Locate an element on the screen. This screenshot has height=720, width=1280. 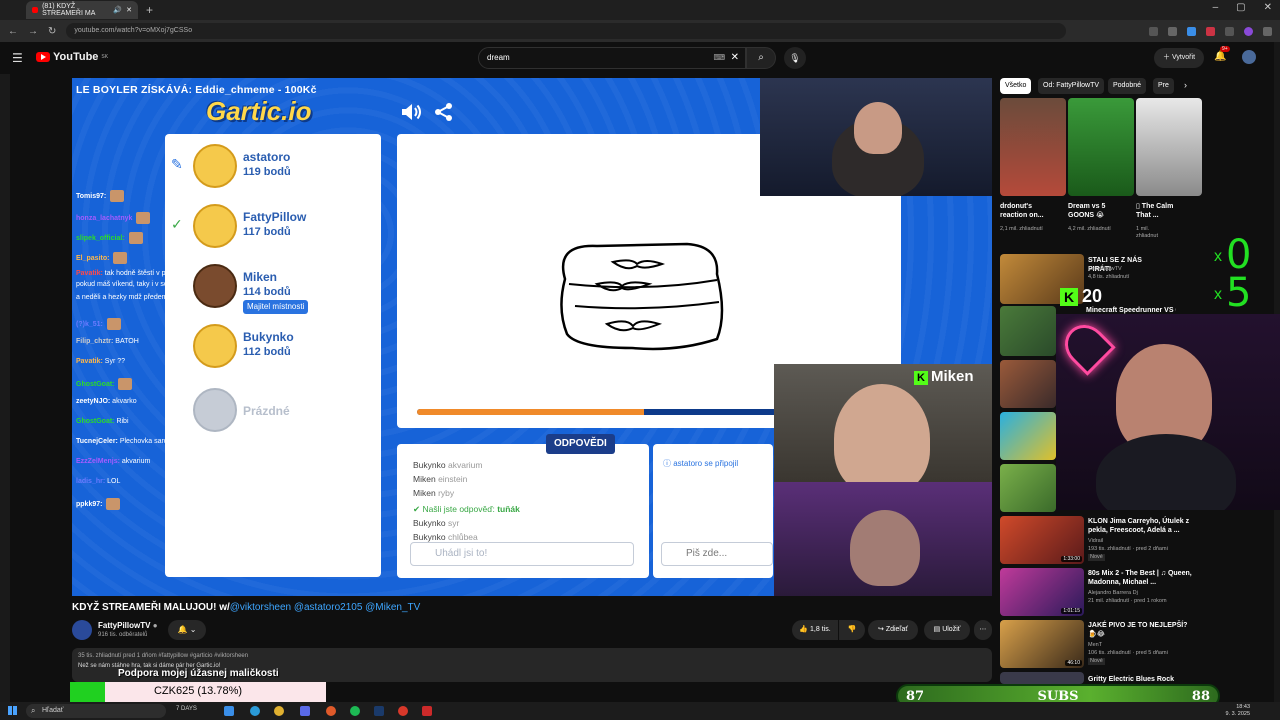
weather-widget: 7 DAYS is located at coordinates (186, 709).